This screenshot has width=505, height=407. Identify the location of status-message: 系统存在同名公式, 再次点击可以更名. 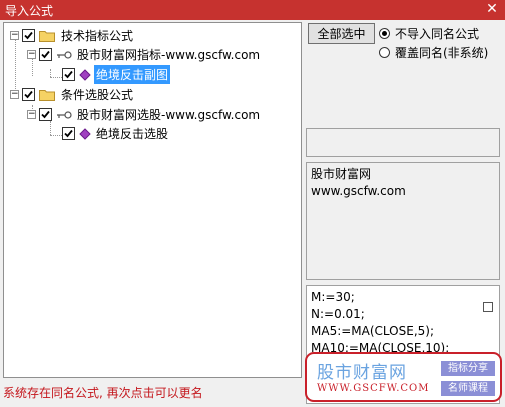
(103, 393).